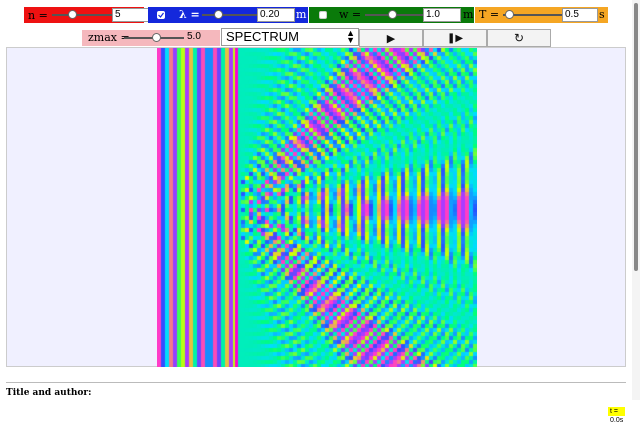 Image resolution: width=640 pixels, height=425 pixels. What do you see at coordinates (580, 15) in the screenshot?
I see `T-input: 0.5` at bounding box center [580, 15].